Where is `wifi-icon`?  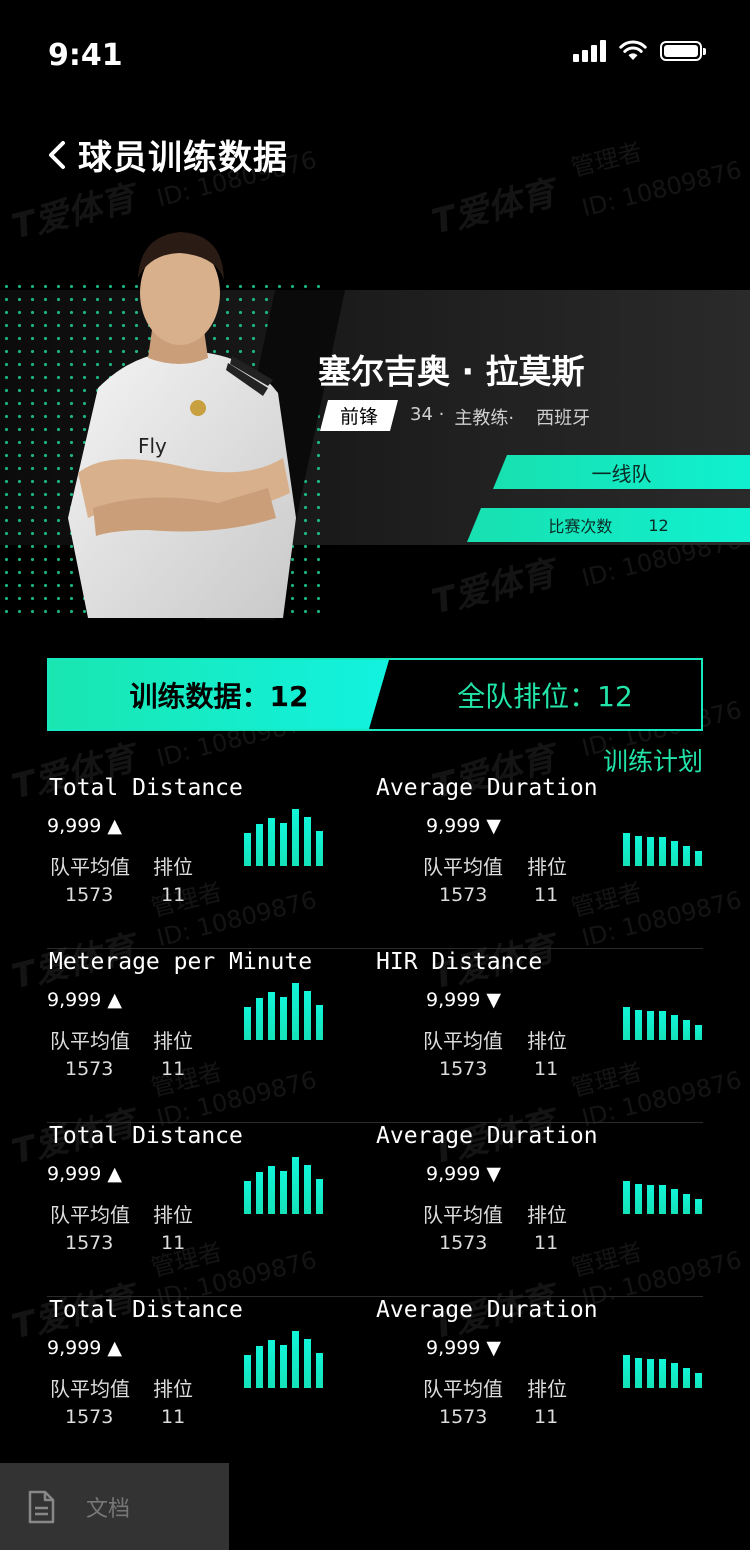
wifi-icon is located at coordinates (633, 50).